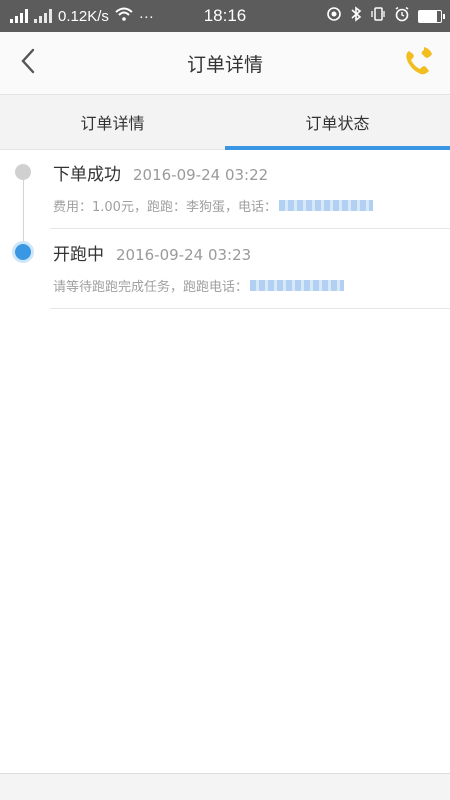 Image resolution: width=450 pixels, height=800 pixels. I want to click on phone-icon, so click(418, 63).